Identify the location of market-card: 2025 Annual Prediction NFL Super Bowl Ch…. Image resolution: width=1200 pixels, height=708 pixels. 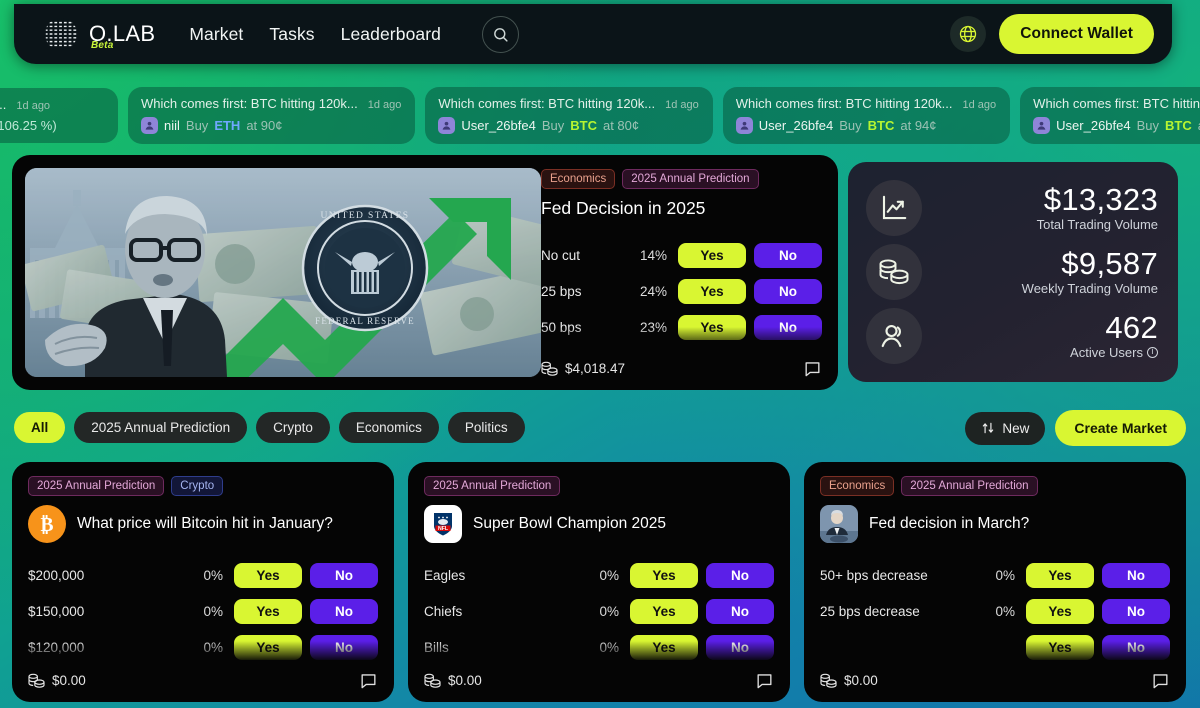
(599, 582).